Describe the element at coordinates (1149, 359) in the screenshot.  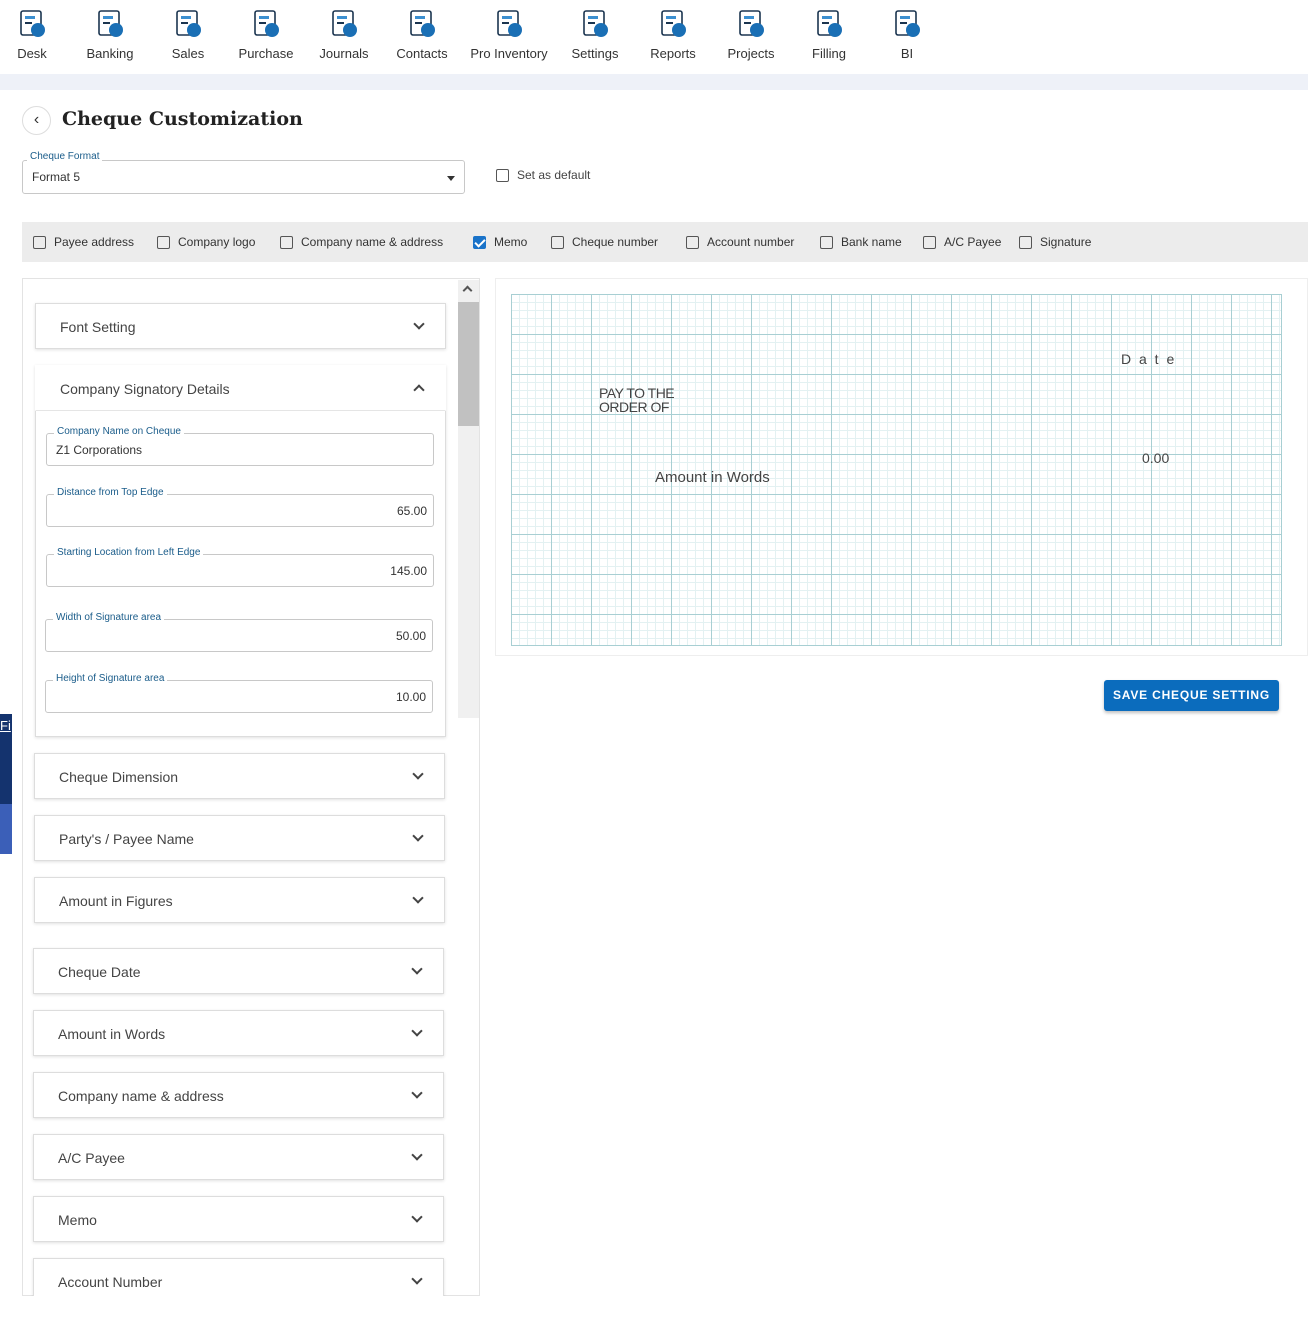
I see `preview-date: D a t e` at that location.